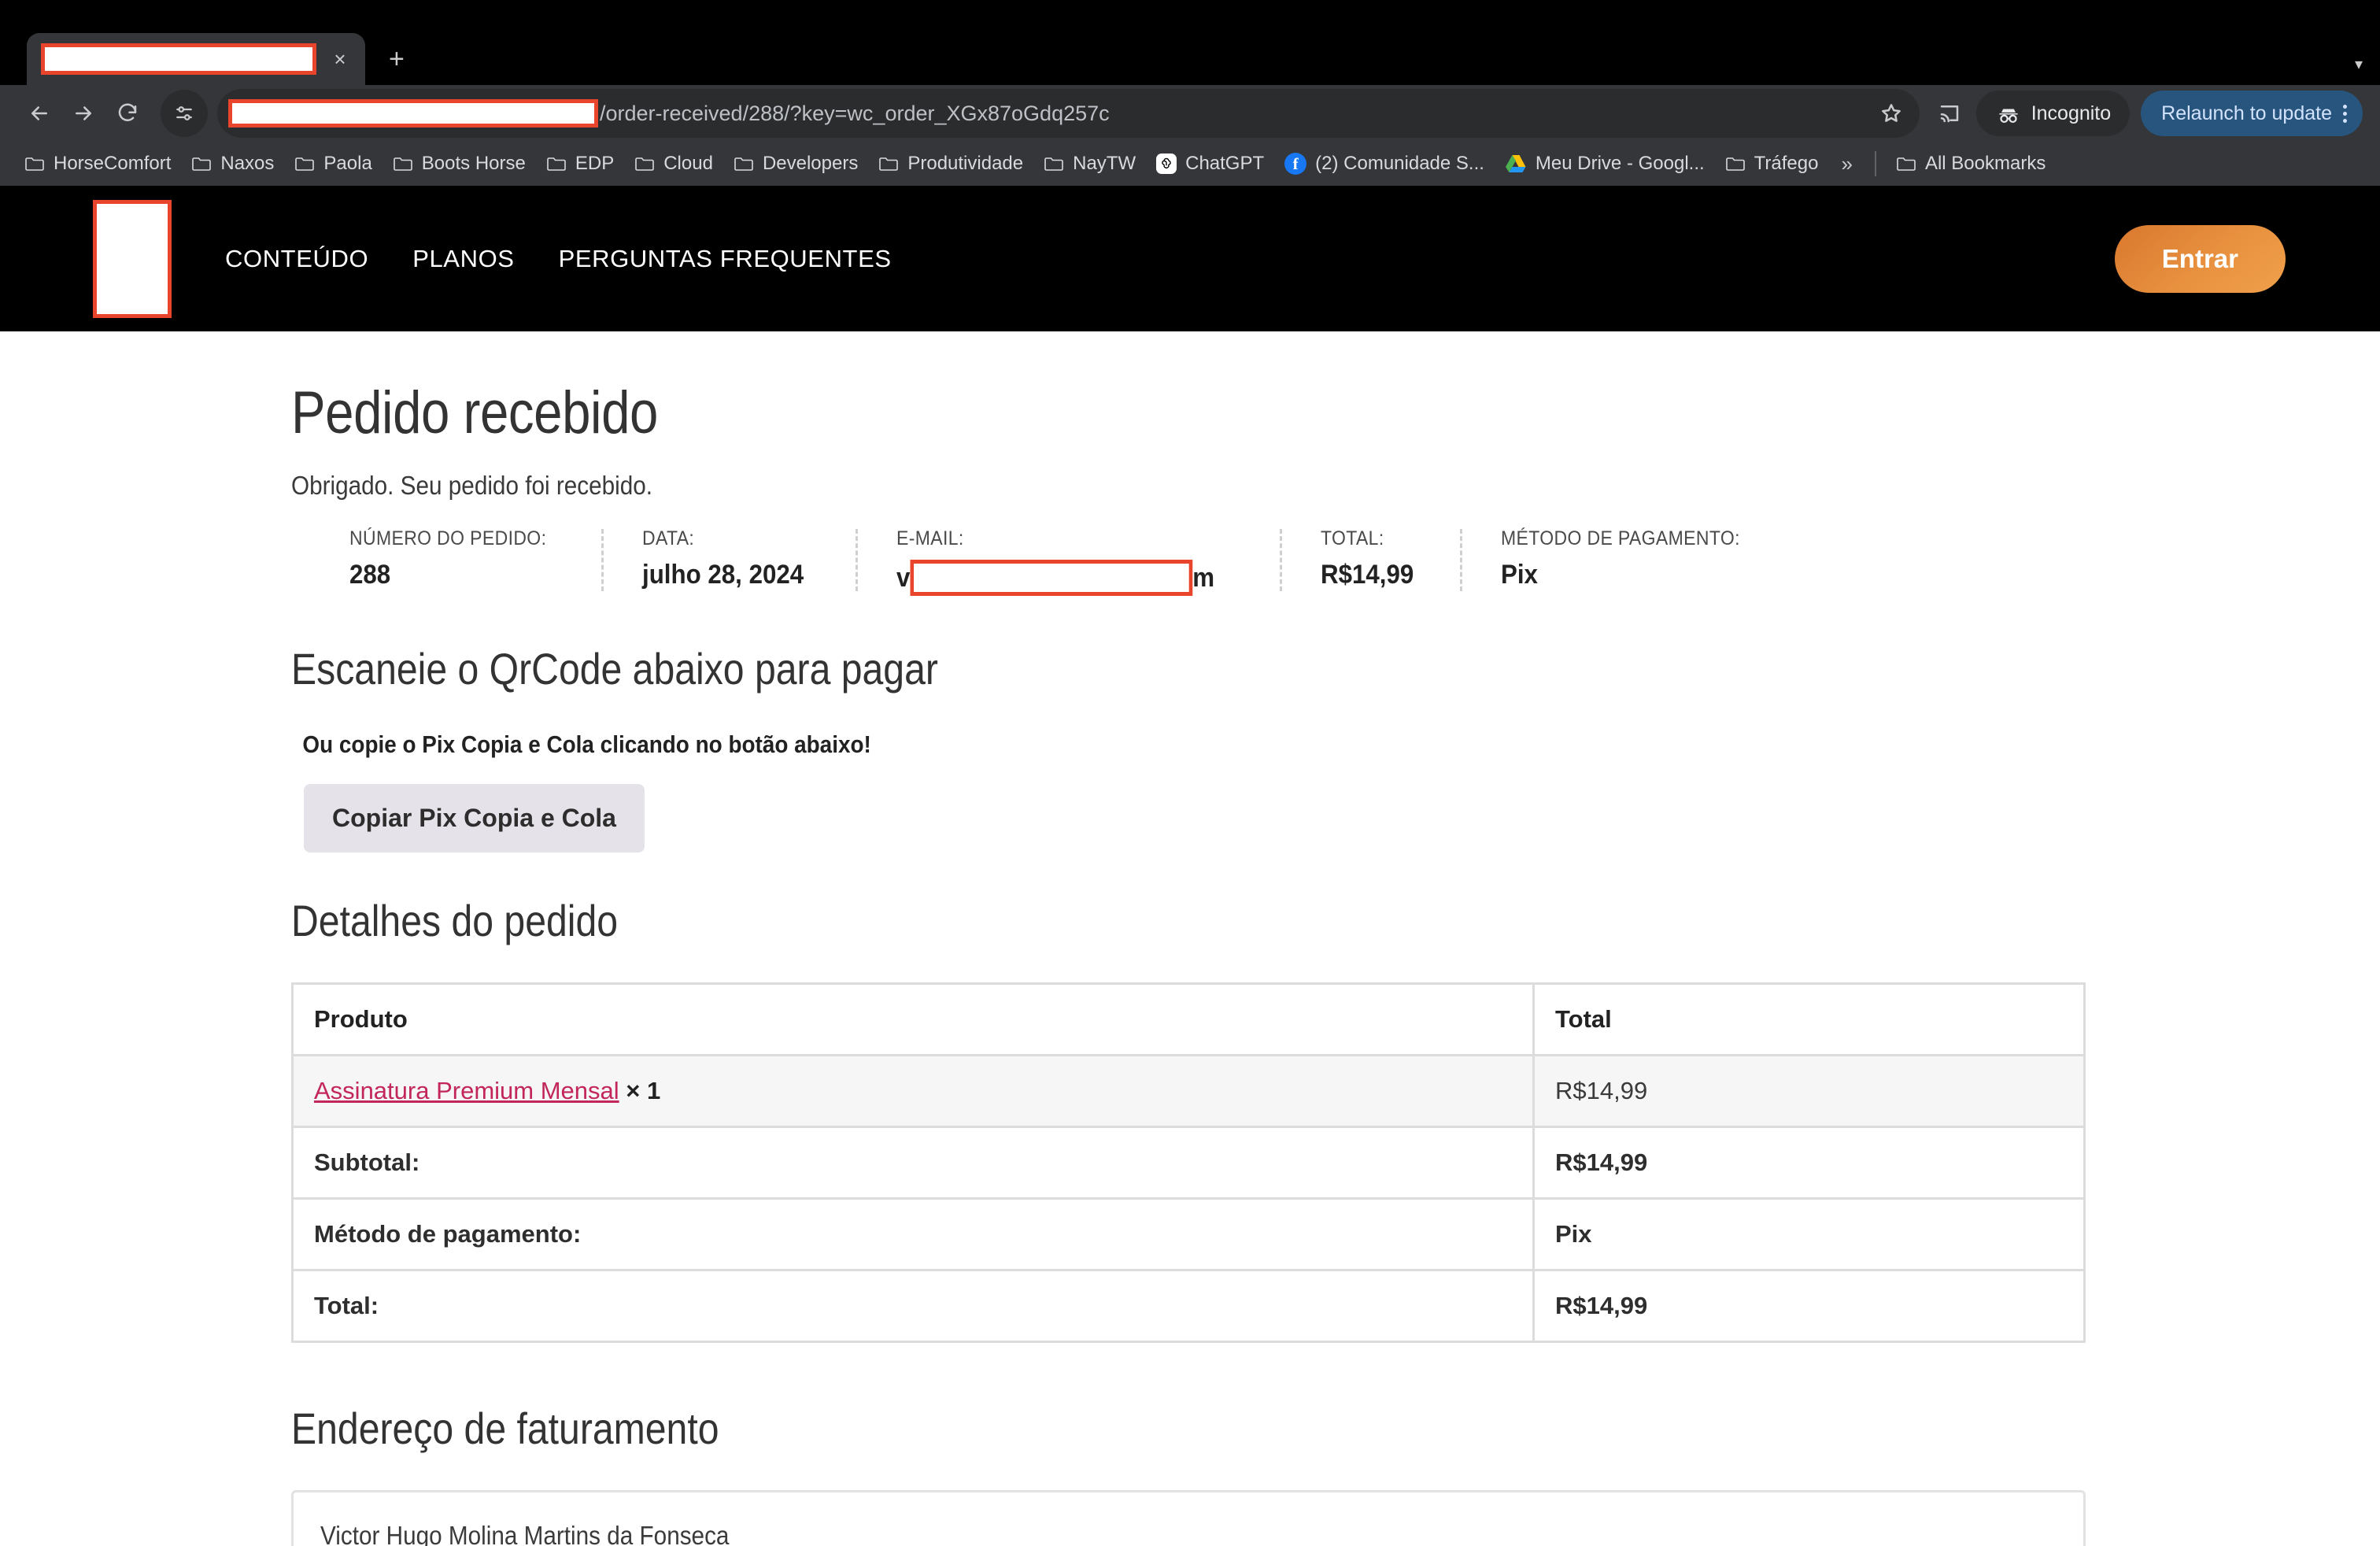  I want to click on nav-item-planos: PLANOS, so click(463, 259).